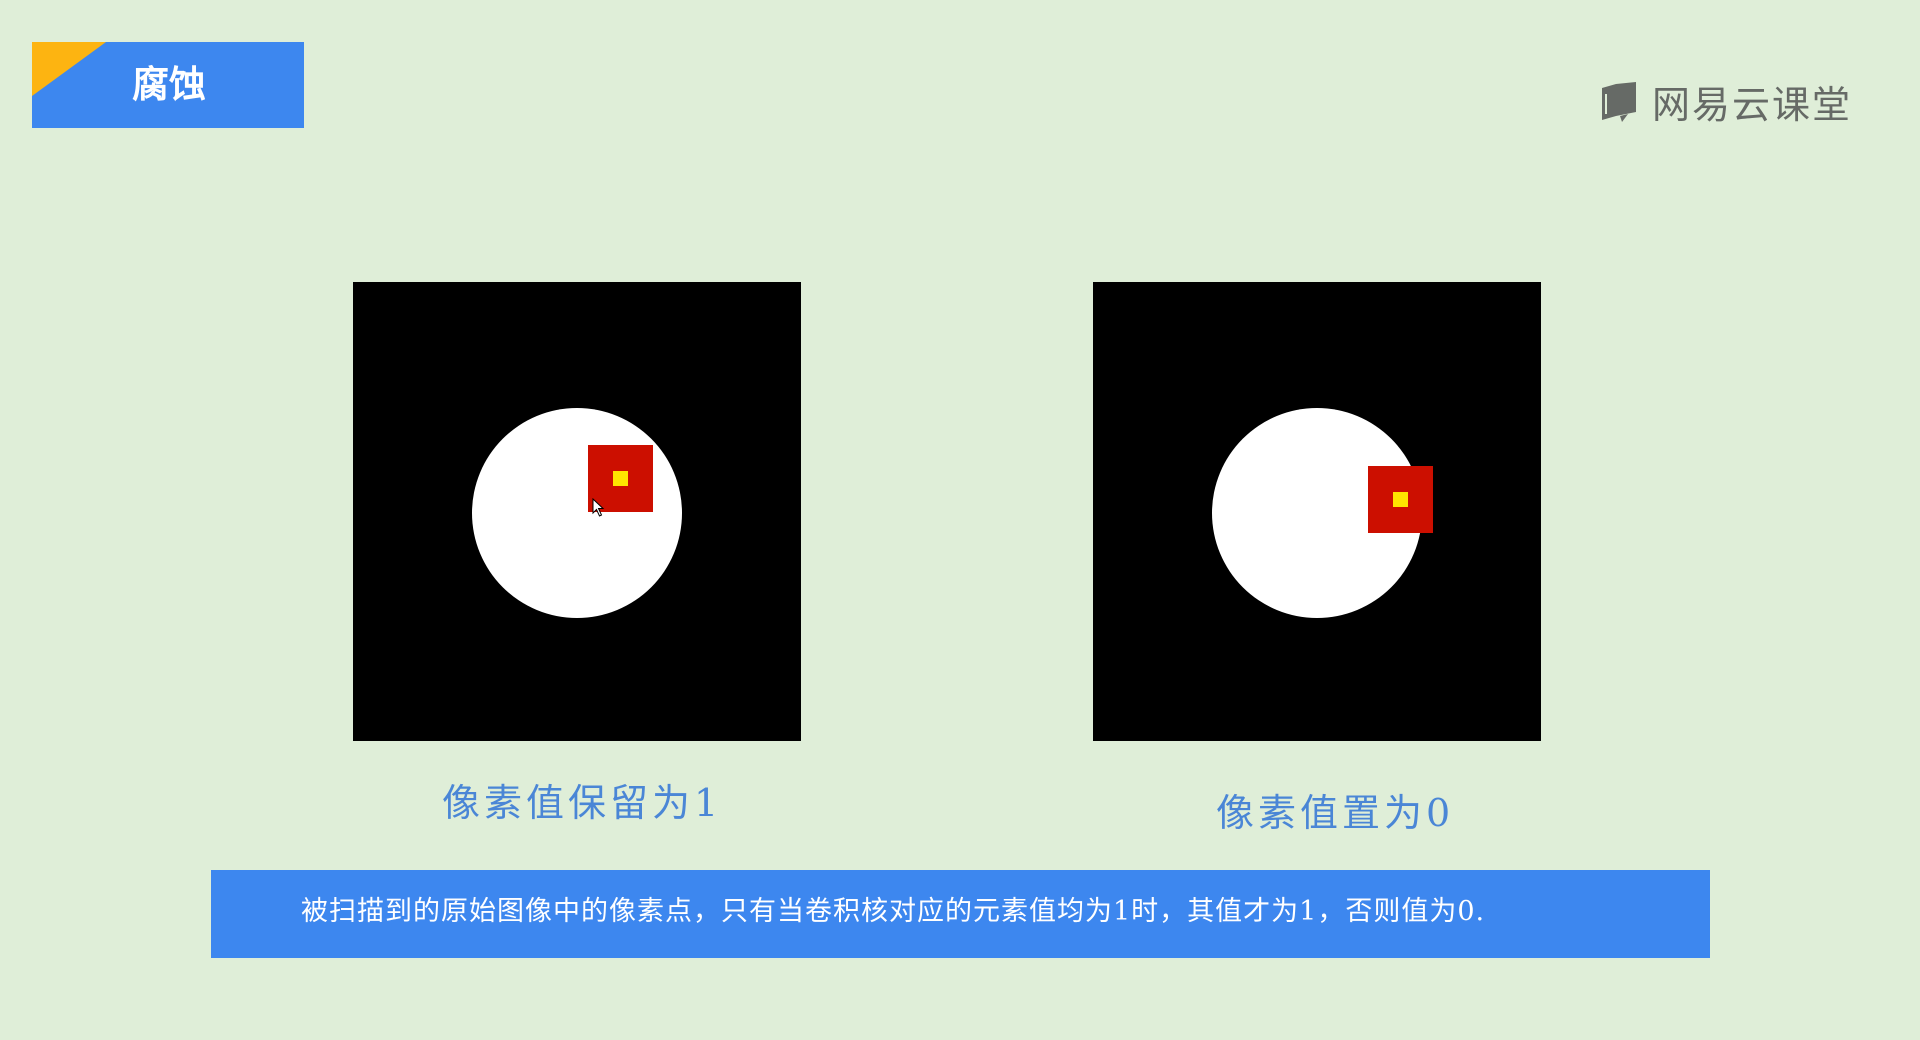 Image resolution: width=1920 pixels, height=1040 pixels. I want to click on title-badge: 腐蚀, so click(168, 85).